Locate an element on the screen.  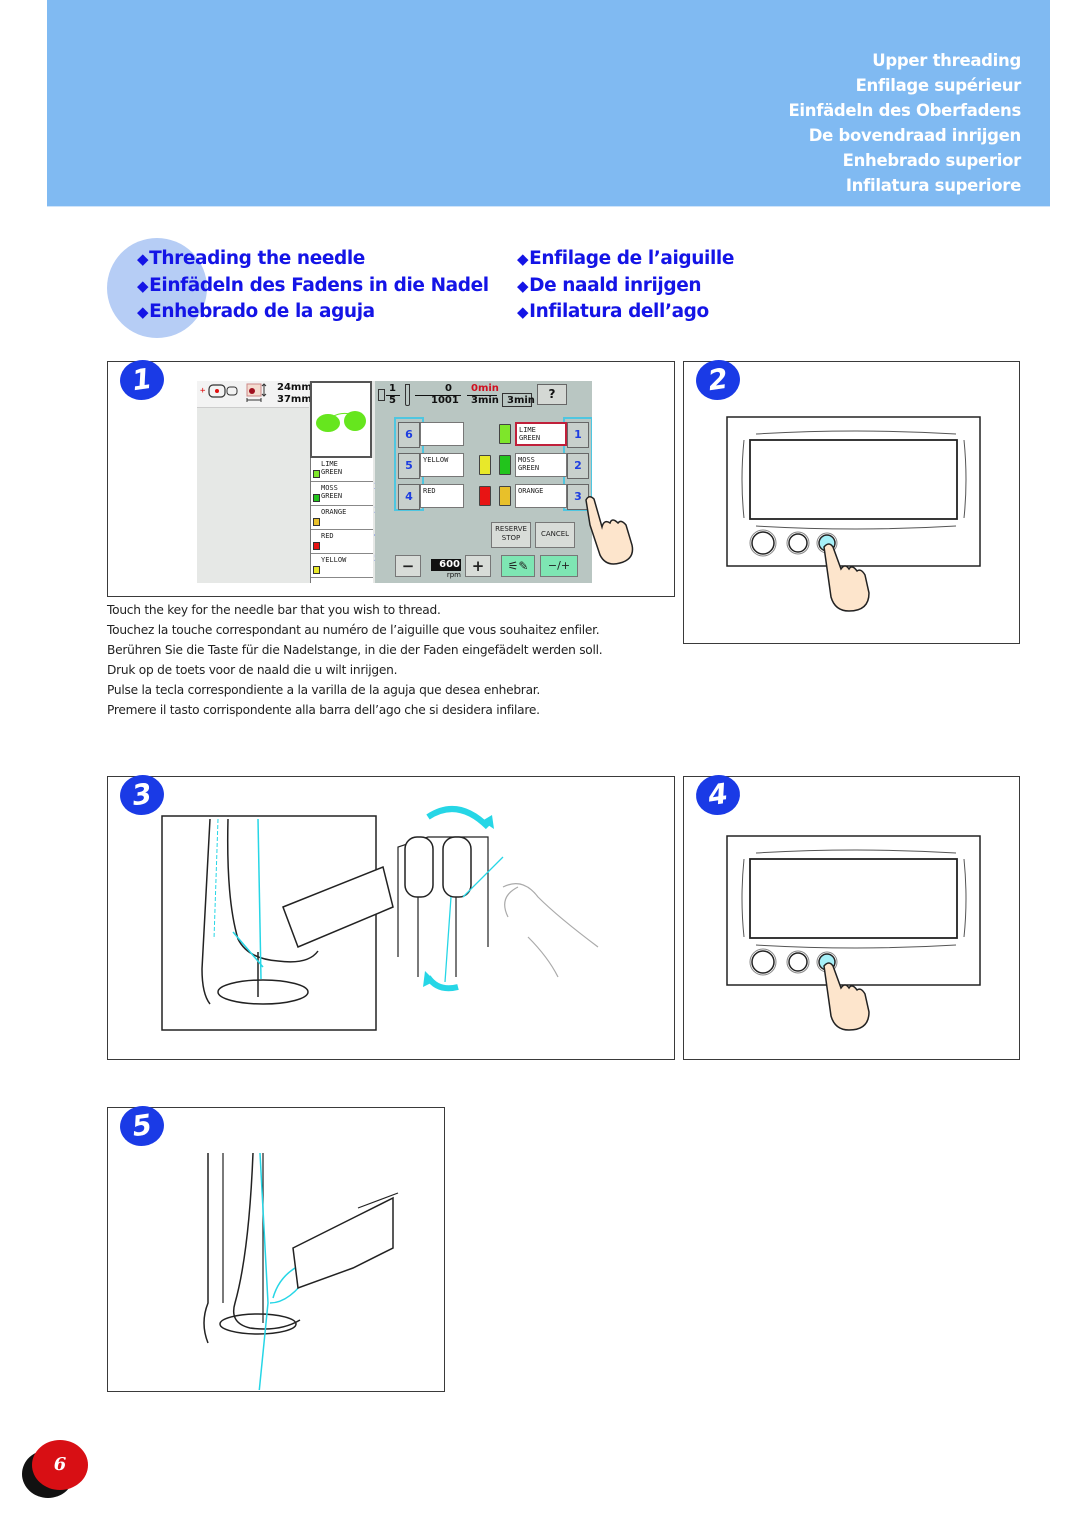
spool-2-icon is located at coordinates (505, 465).